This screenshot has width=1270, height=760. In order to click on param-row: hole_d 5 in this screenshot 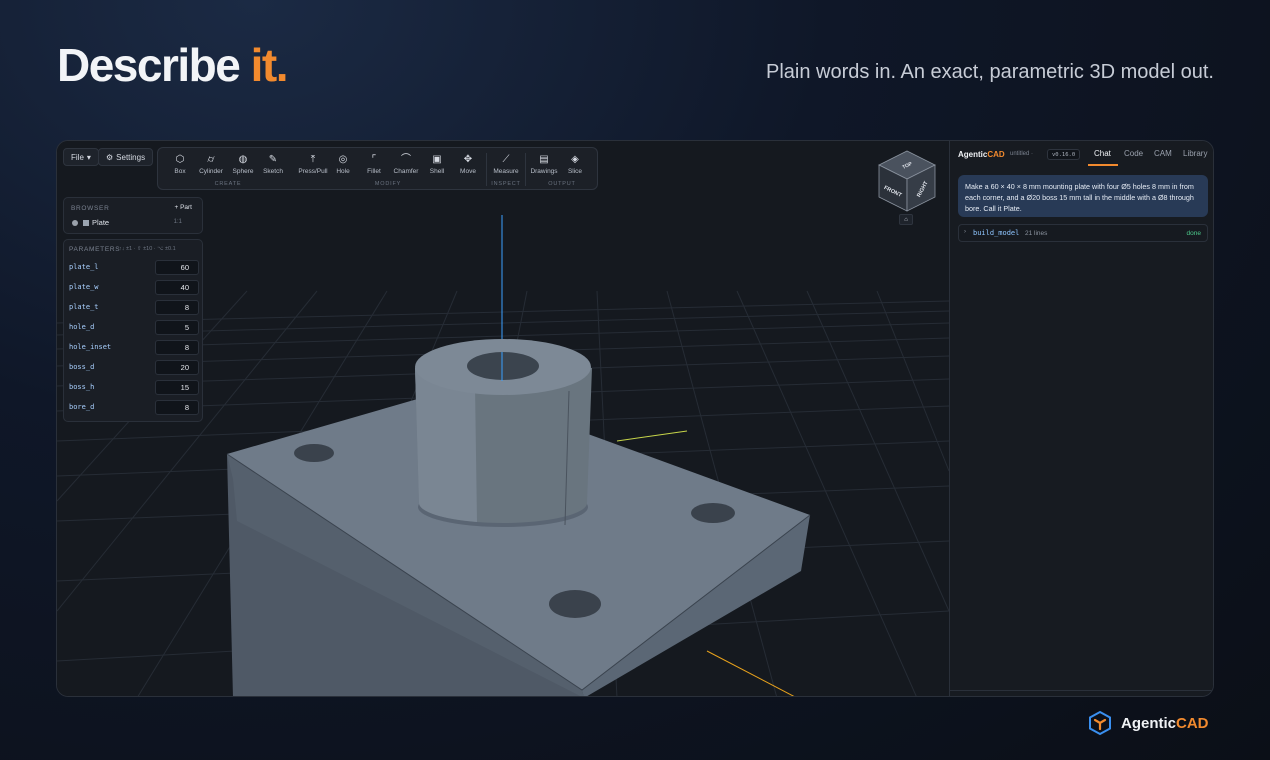, I will do `click(134, 328)`.